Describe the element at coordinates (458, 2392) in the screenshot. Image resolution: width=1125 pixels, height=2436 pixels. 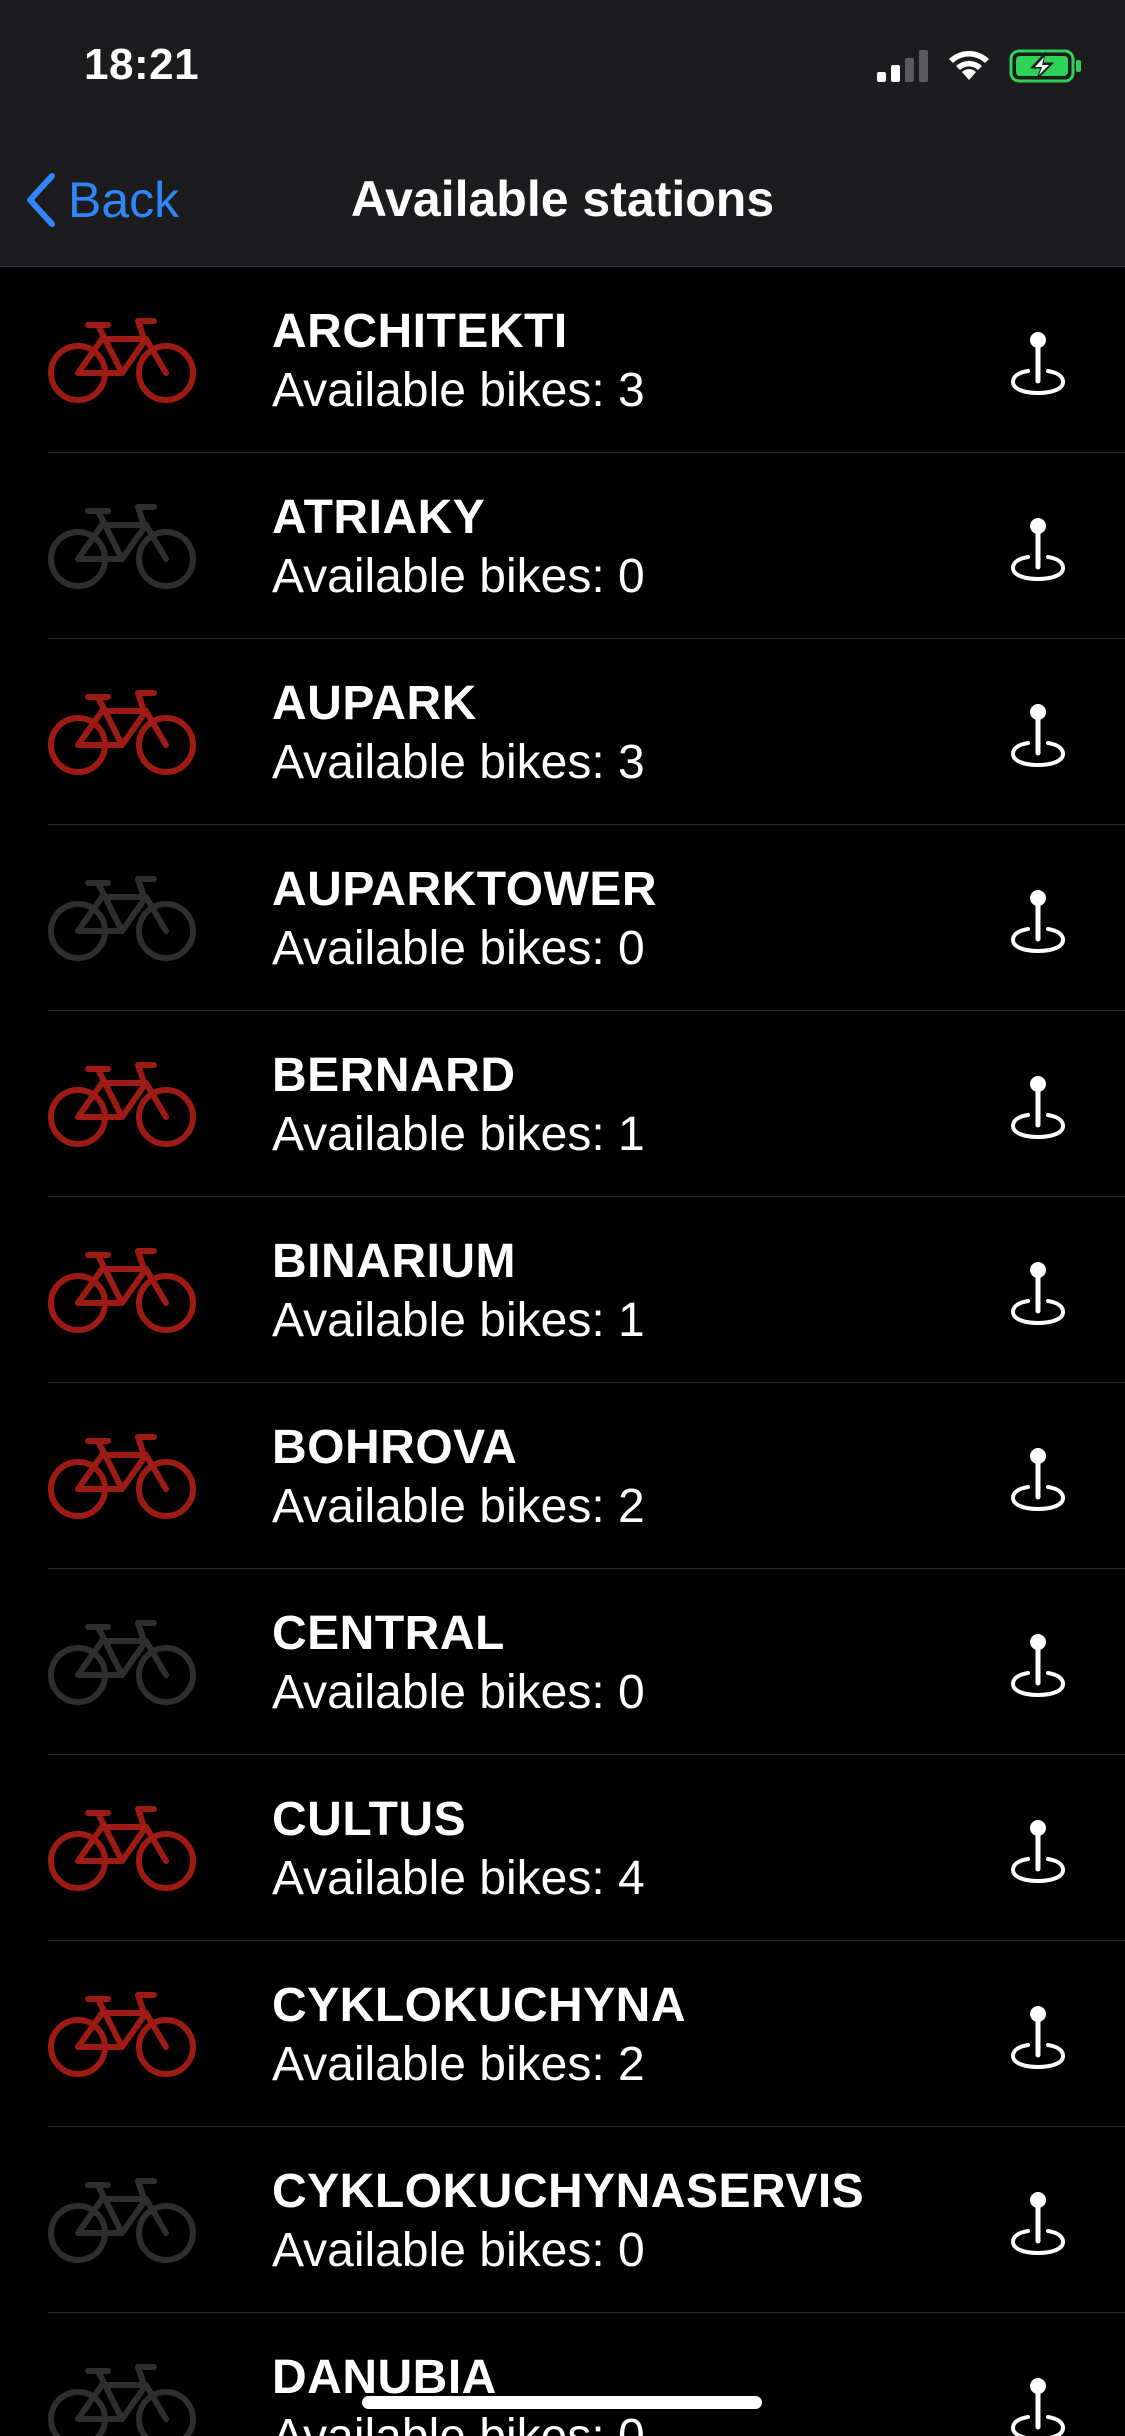
I see `station-text: DANUBIA Available bikes: 0` at that location.